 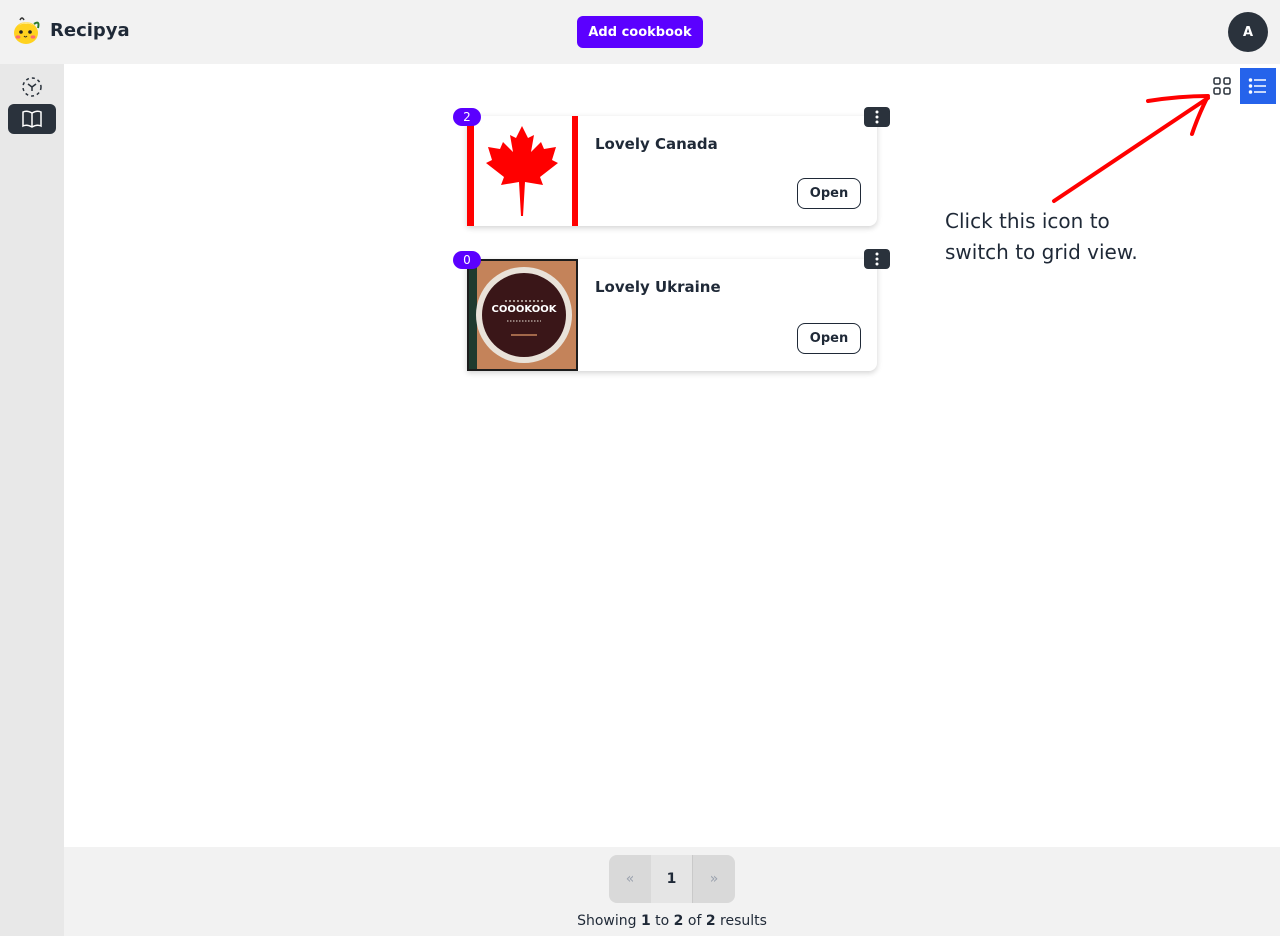 I want to click on sidebar-item-cookbooks, so click(x=32, y=119).